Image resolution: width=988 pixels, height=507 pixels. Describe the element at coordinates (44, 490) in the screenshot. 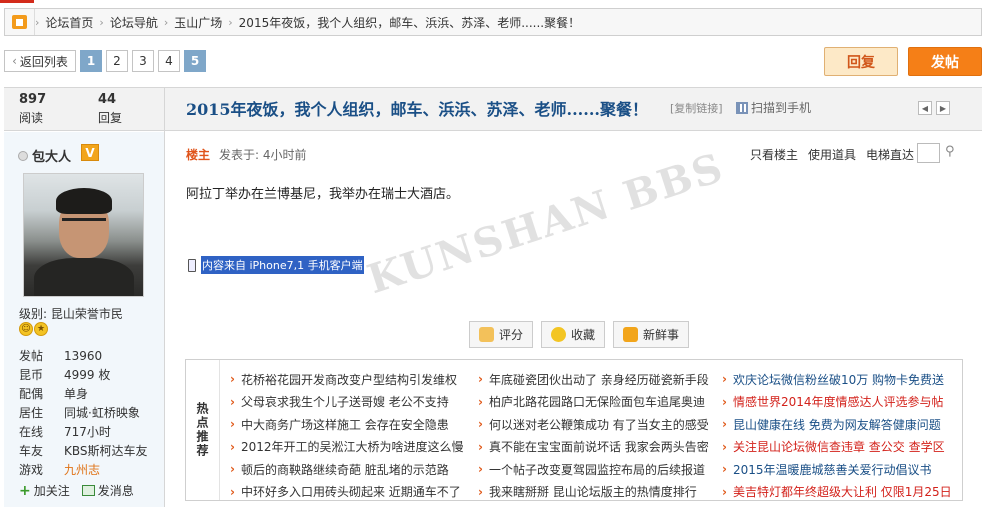

I see `follow-button: + 加关注` at that location.